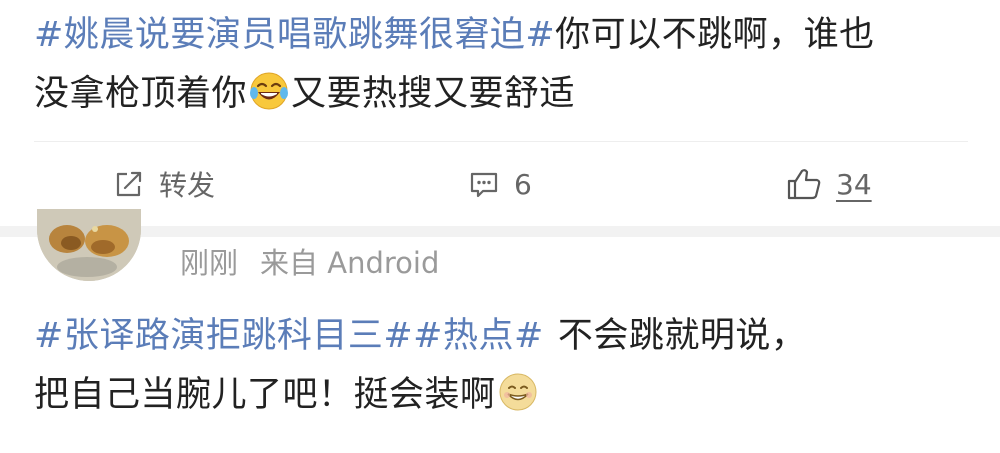  I want to click on topic-link: #姚晨说要演员唱歌跳舞很窘迫#, so click(294, 35).